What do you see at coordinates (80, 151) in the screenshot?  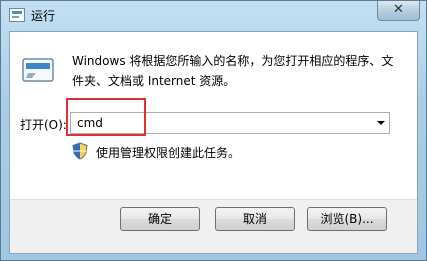 I see `uac-shield-icon` at bounding box center [80, 151].